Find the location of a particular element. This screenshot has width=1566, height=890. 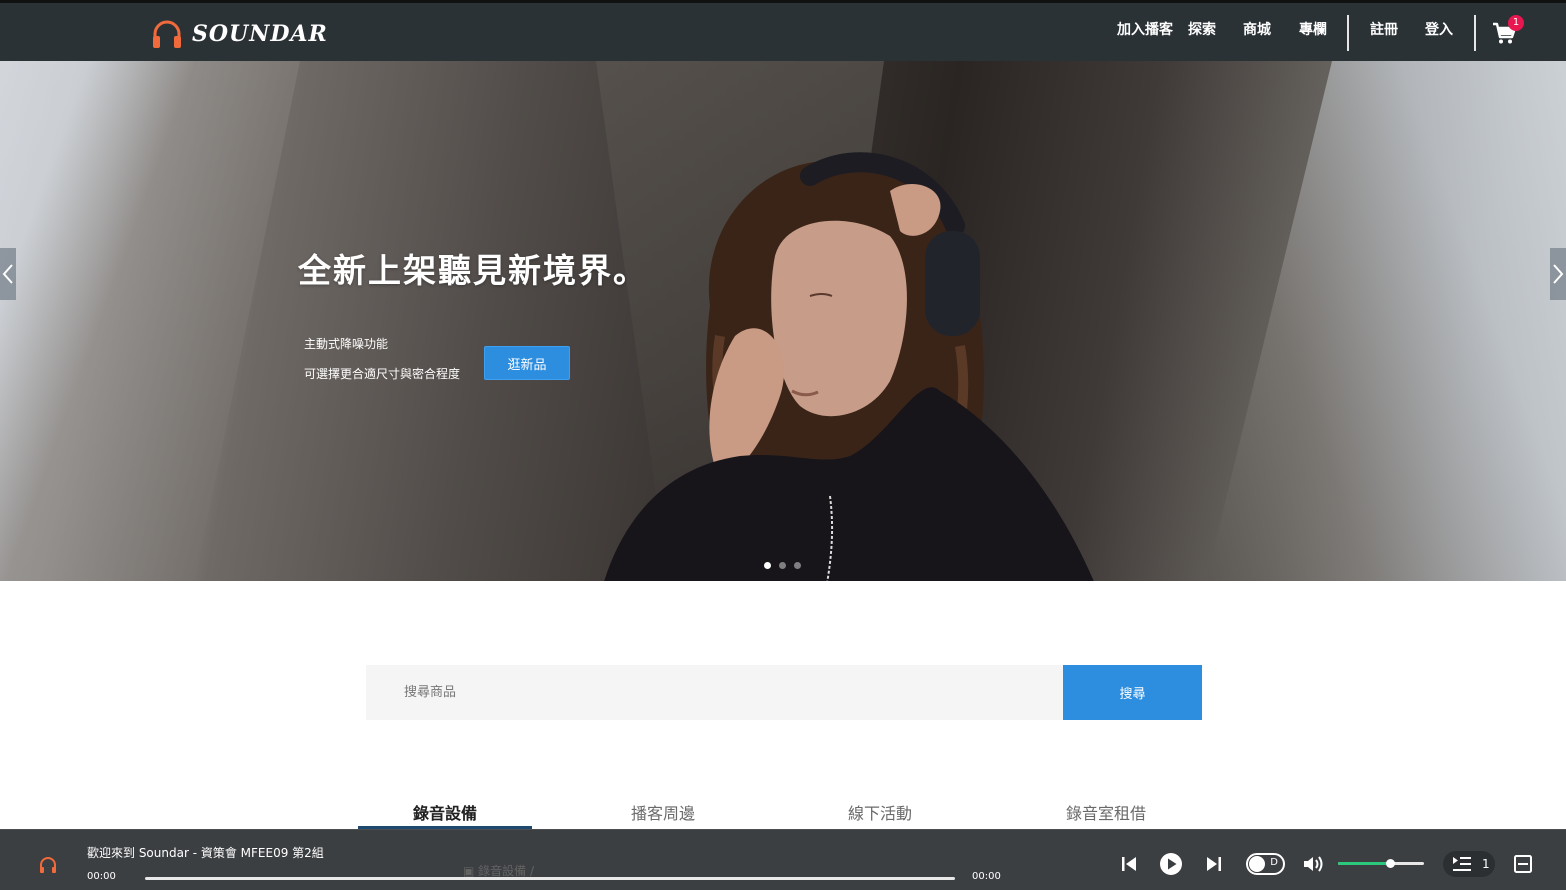

login-link: 登入 is located at coordinates (1439, 29).